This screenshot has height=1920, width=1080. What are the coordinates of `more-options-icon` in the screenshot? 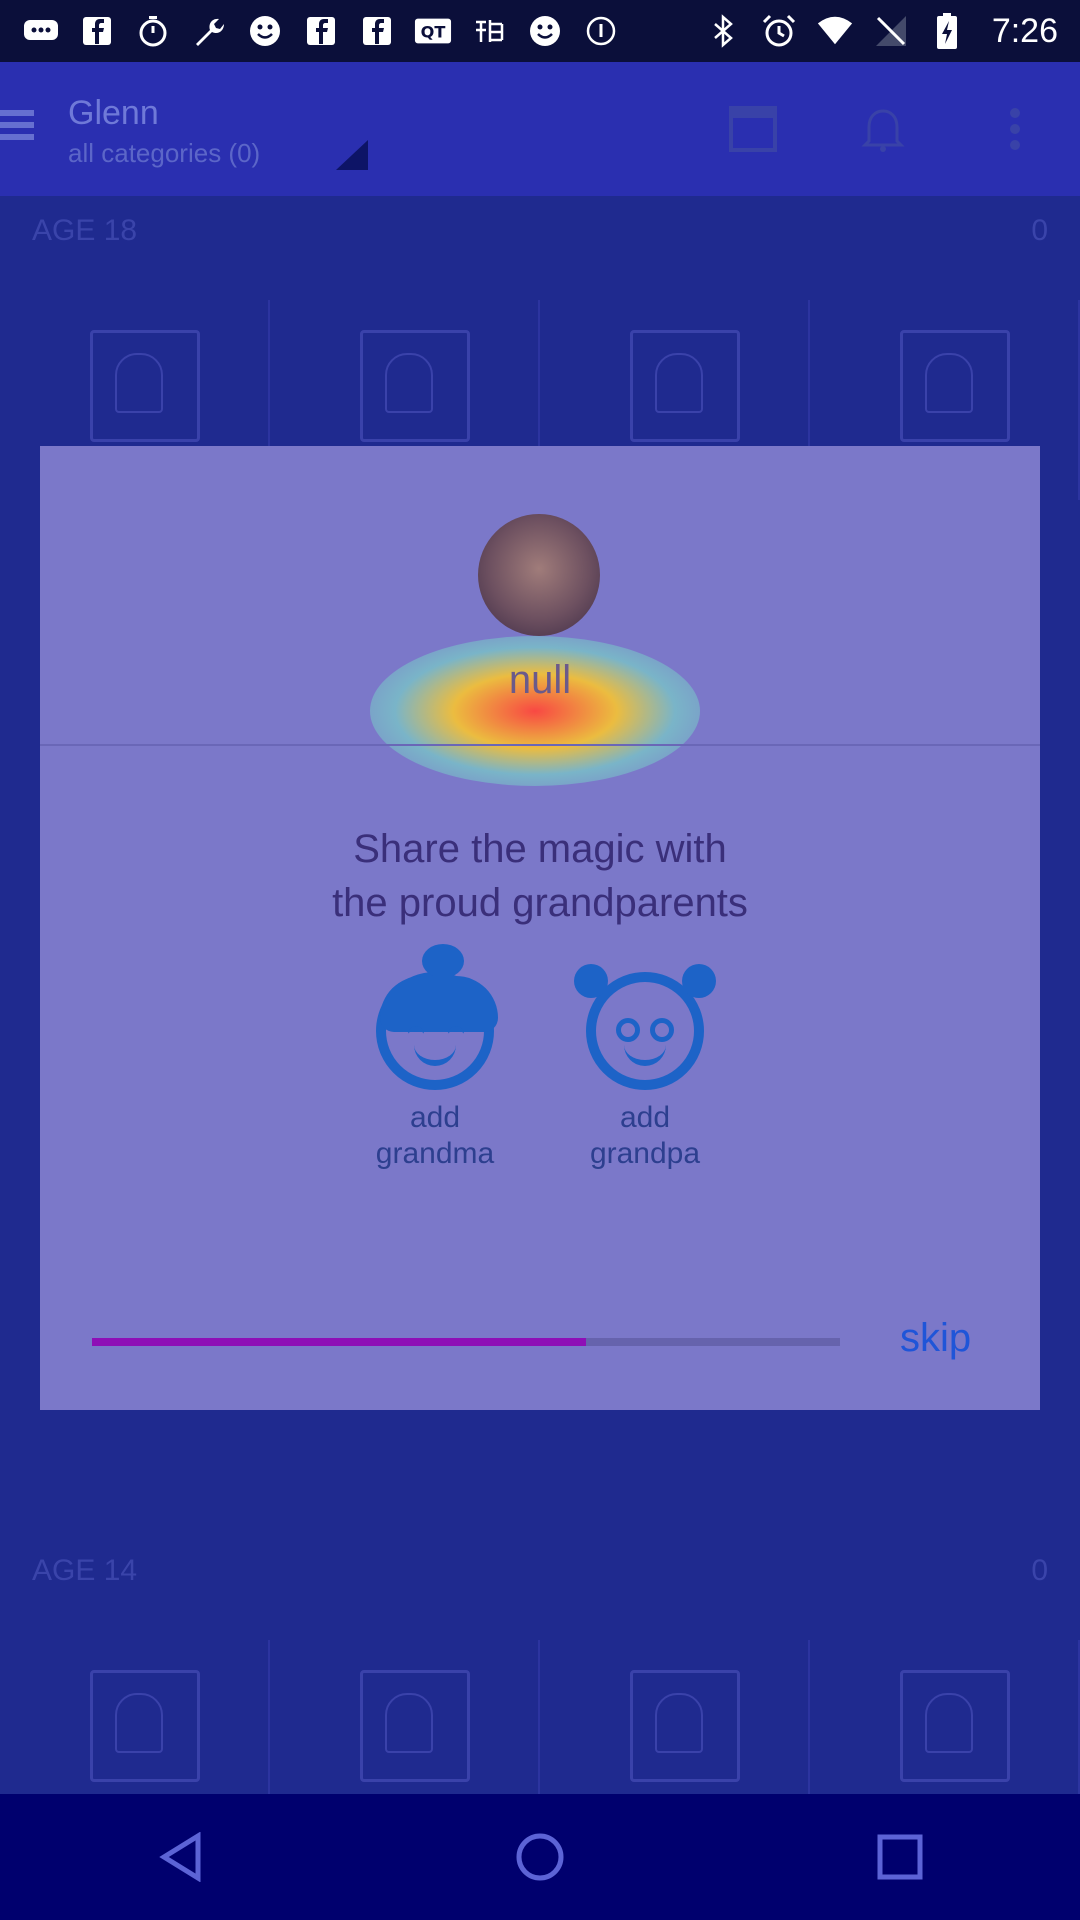 It's located at (1015, 129).